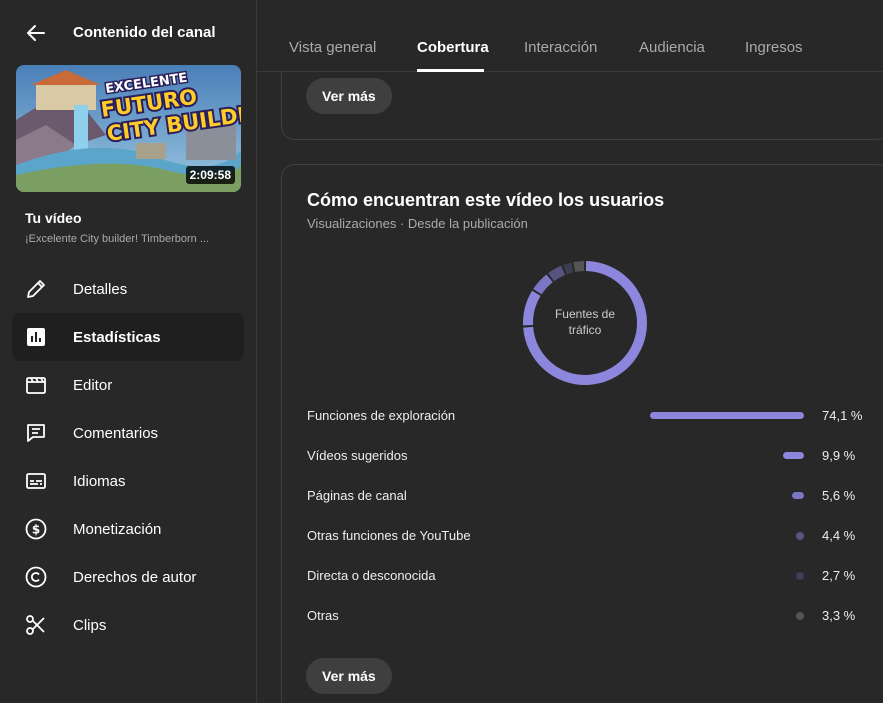  Describe the element at coordinates (582, 455) in the screenshot. I see `traffic-source-row: Vídeos sugeridos 9,9 %` at that location.